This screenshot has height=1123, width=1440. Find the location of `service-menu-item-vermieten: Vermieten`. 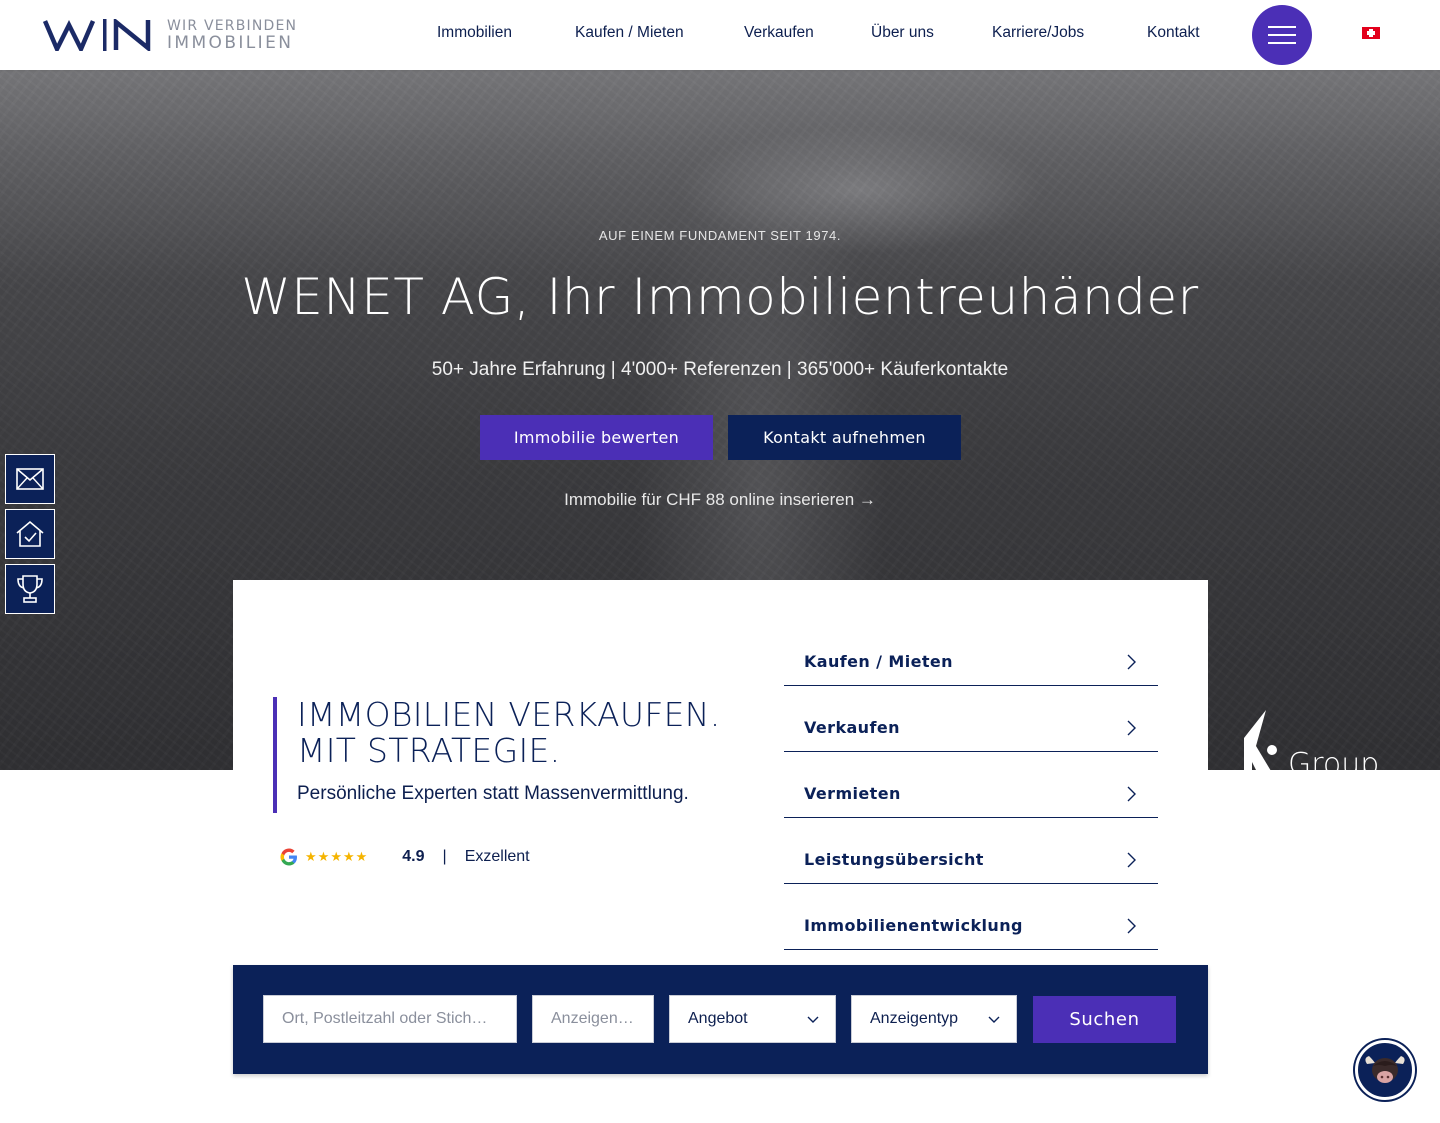

service-menu-item-vermieten: Vermieten is located at coordinates (971, 785).